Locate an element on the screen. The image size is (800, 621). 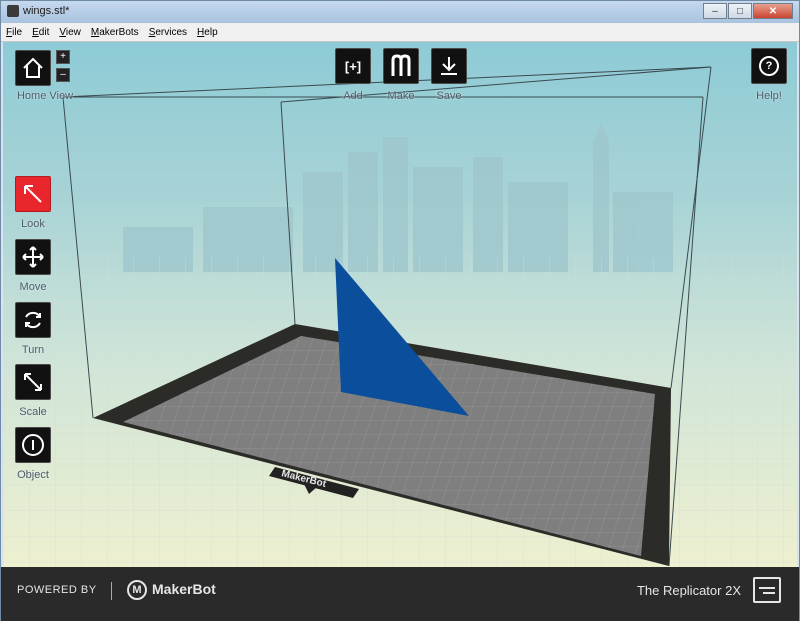
zoom-in-button: + is located at coordinates (63, 57).